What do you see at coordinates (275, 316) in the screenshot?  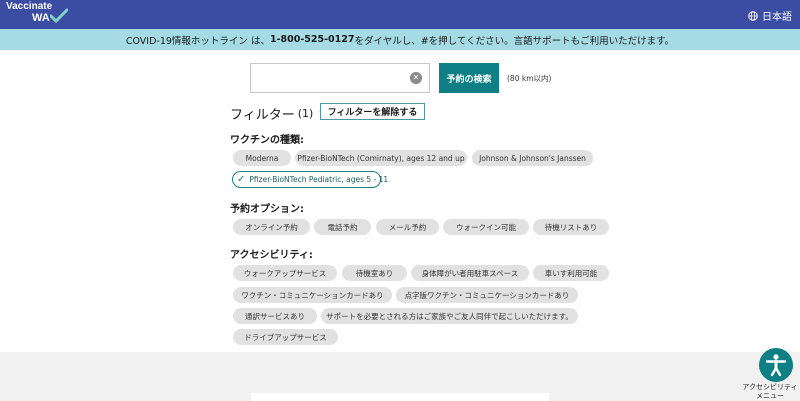 I see `access-chip-interpreter: 通訳サービスあり` at bounding box center [275, 316].